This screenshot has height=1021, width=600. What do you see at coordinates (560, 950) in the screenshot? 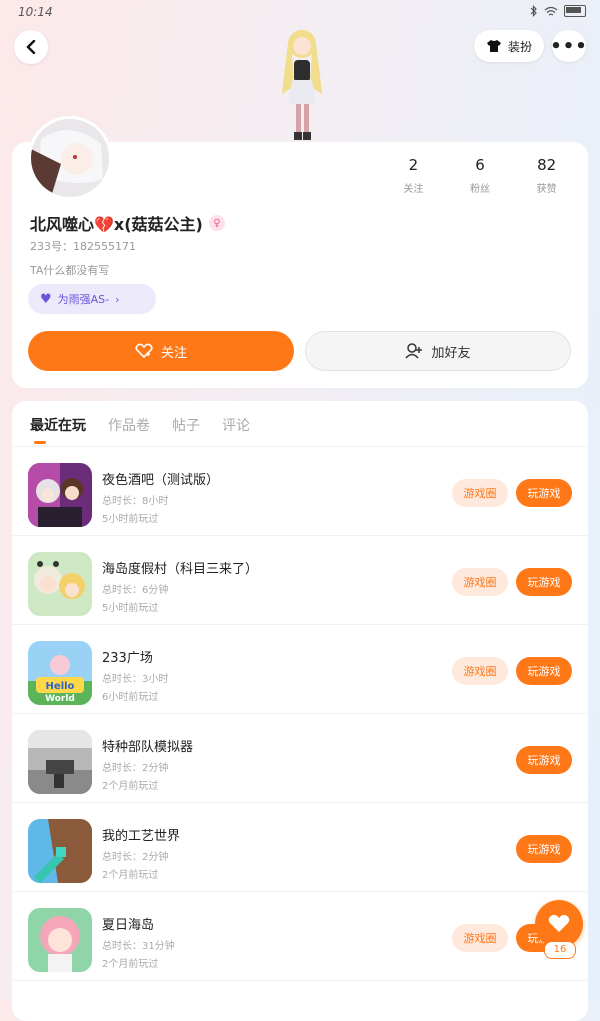
I see `like-count: 16` at bounding box center [560, 950].